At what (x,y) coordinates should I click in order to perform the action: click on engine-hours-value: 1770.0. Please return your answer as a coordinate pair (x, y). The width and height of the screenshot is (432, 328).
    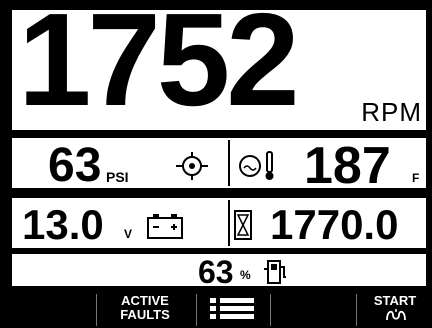
    Looking at the image, I should click on (334, 224).